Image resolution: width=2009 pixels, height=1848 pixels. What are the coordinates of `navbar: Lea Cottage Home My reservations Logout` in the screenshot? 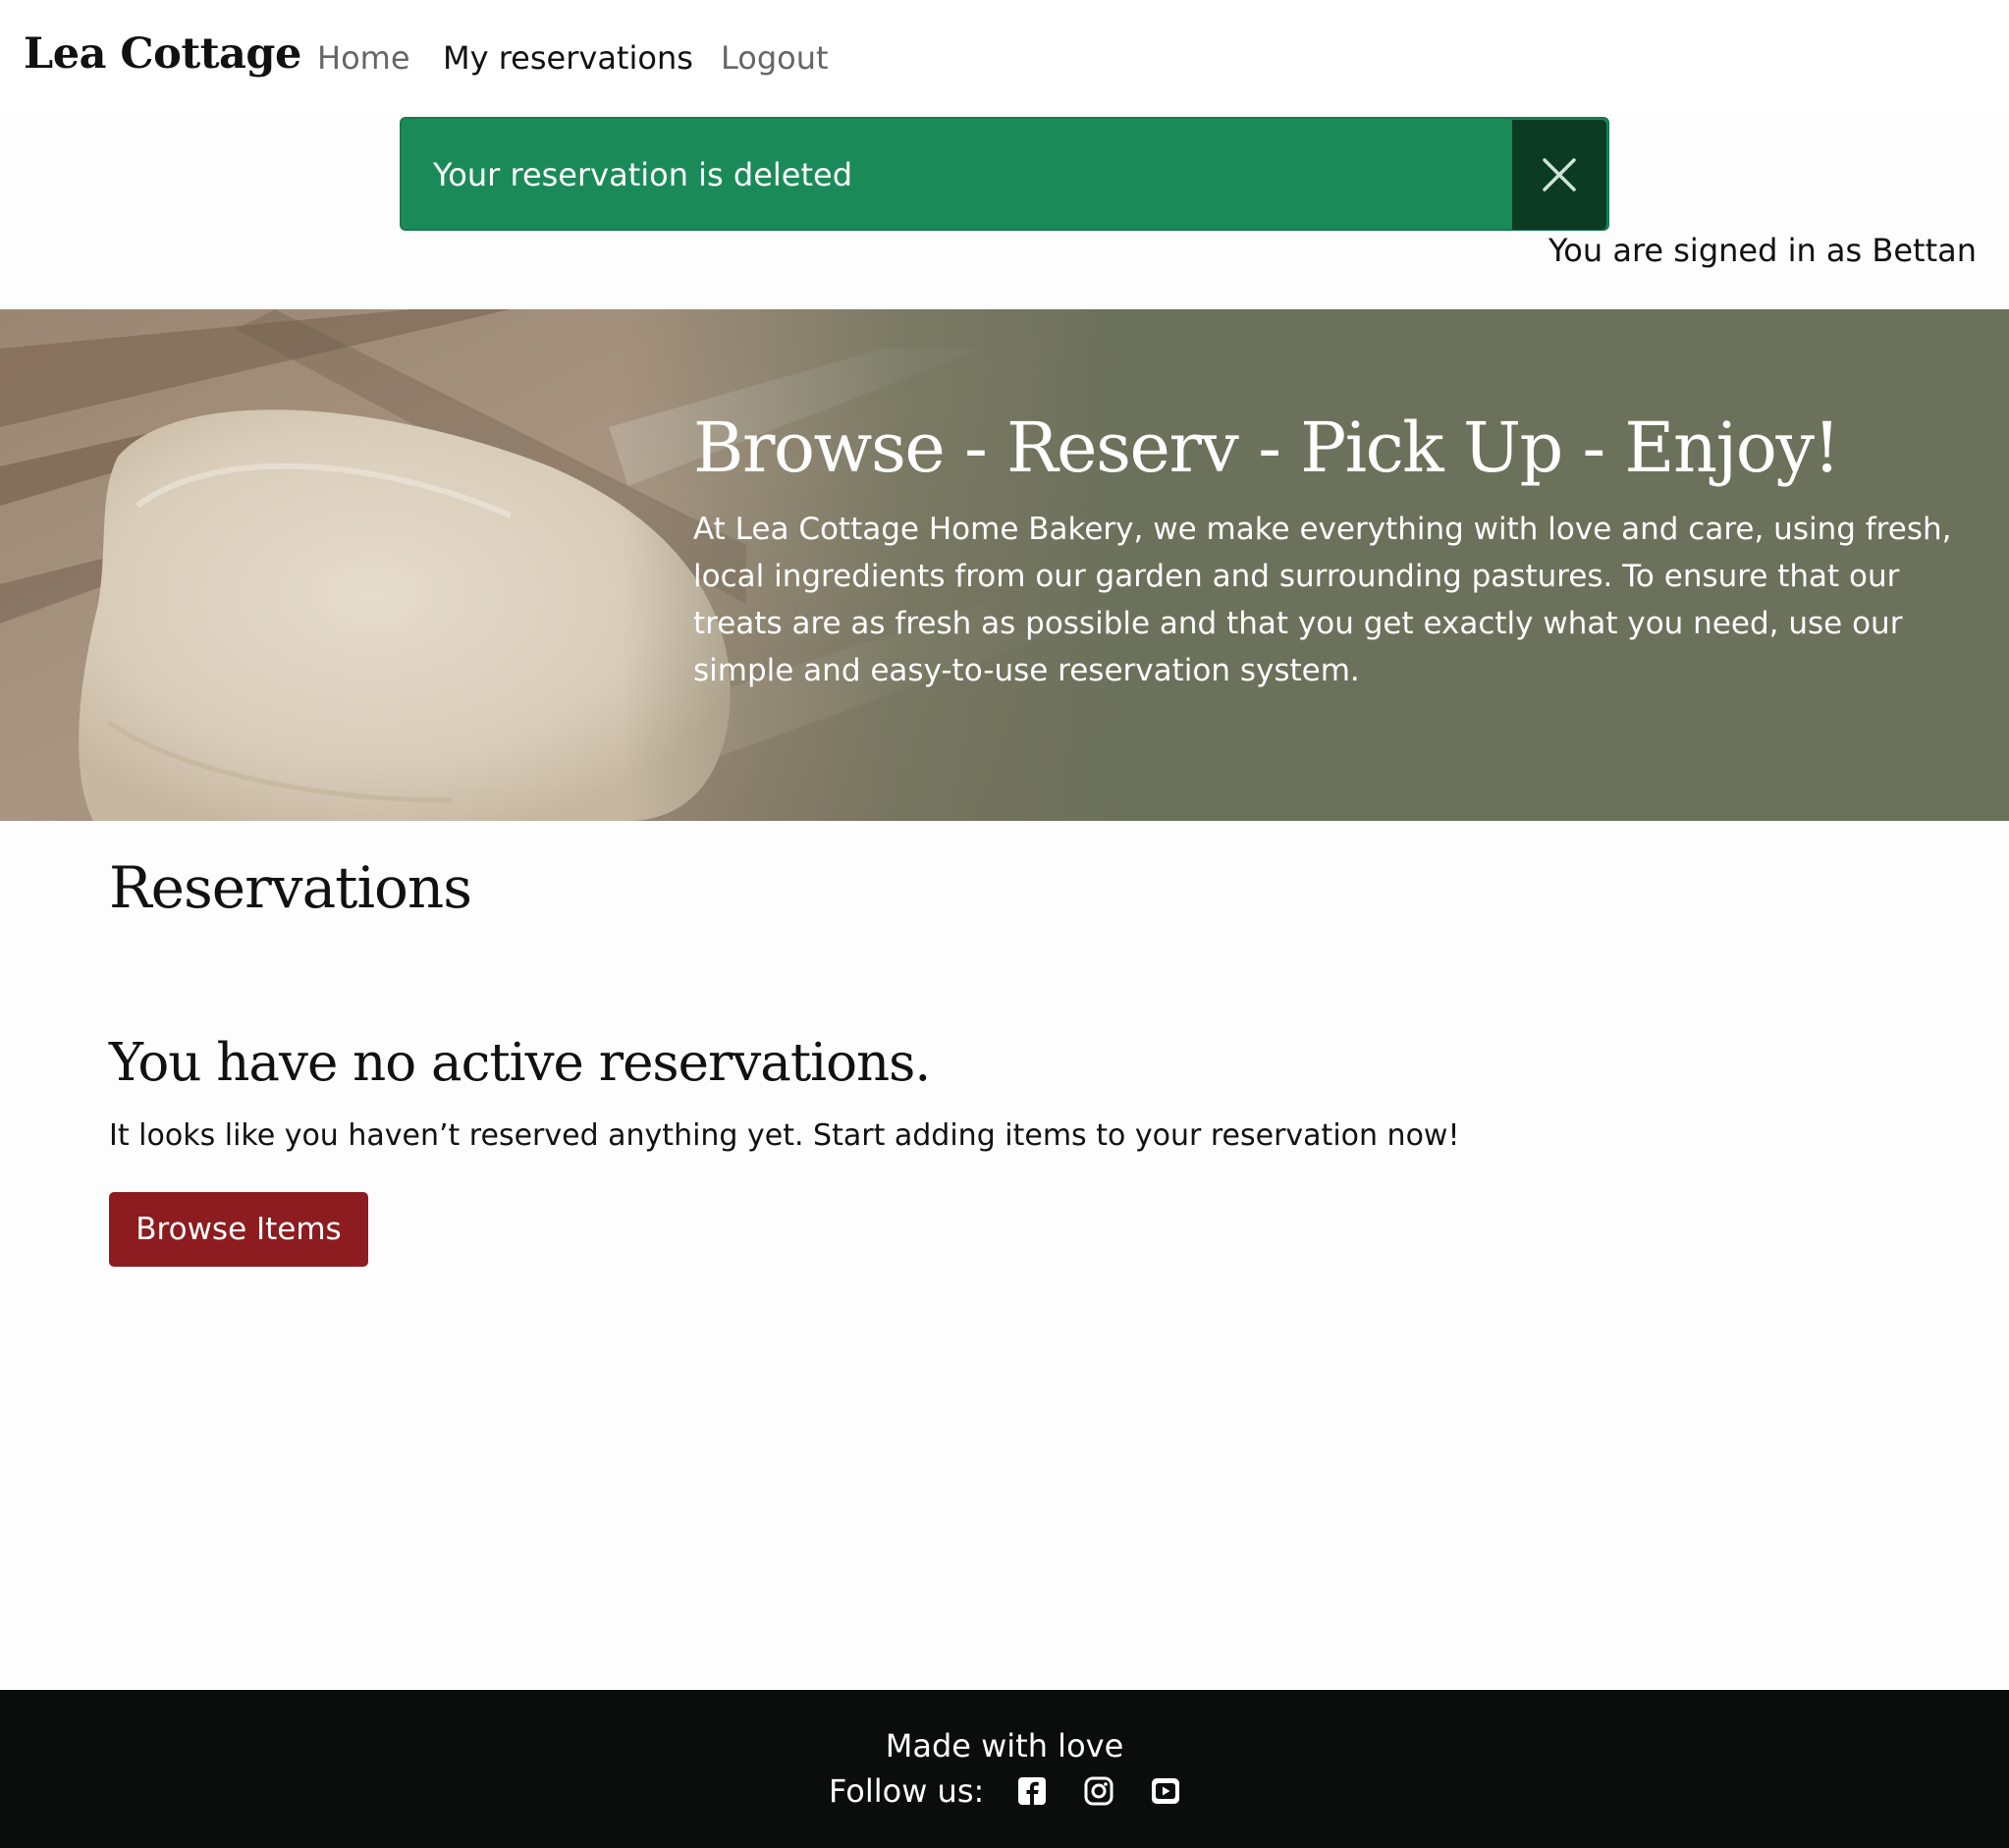 It's located at (1004, 59).